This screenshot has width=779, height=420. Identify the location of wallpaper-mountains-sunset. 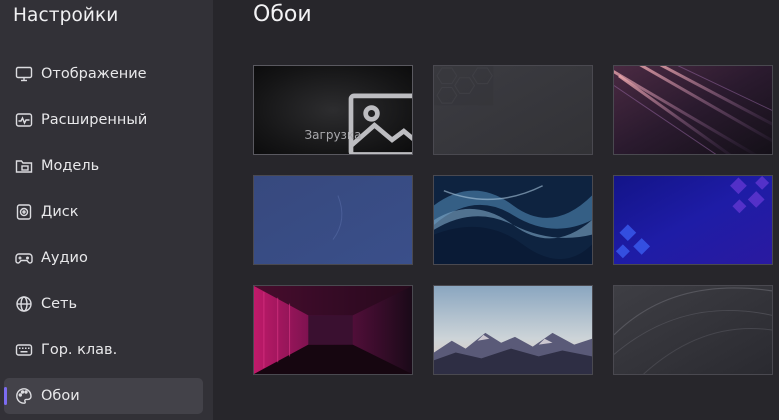
(513, 330).